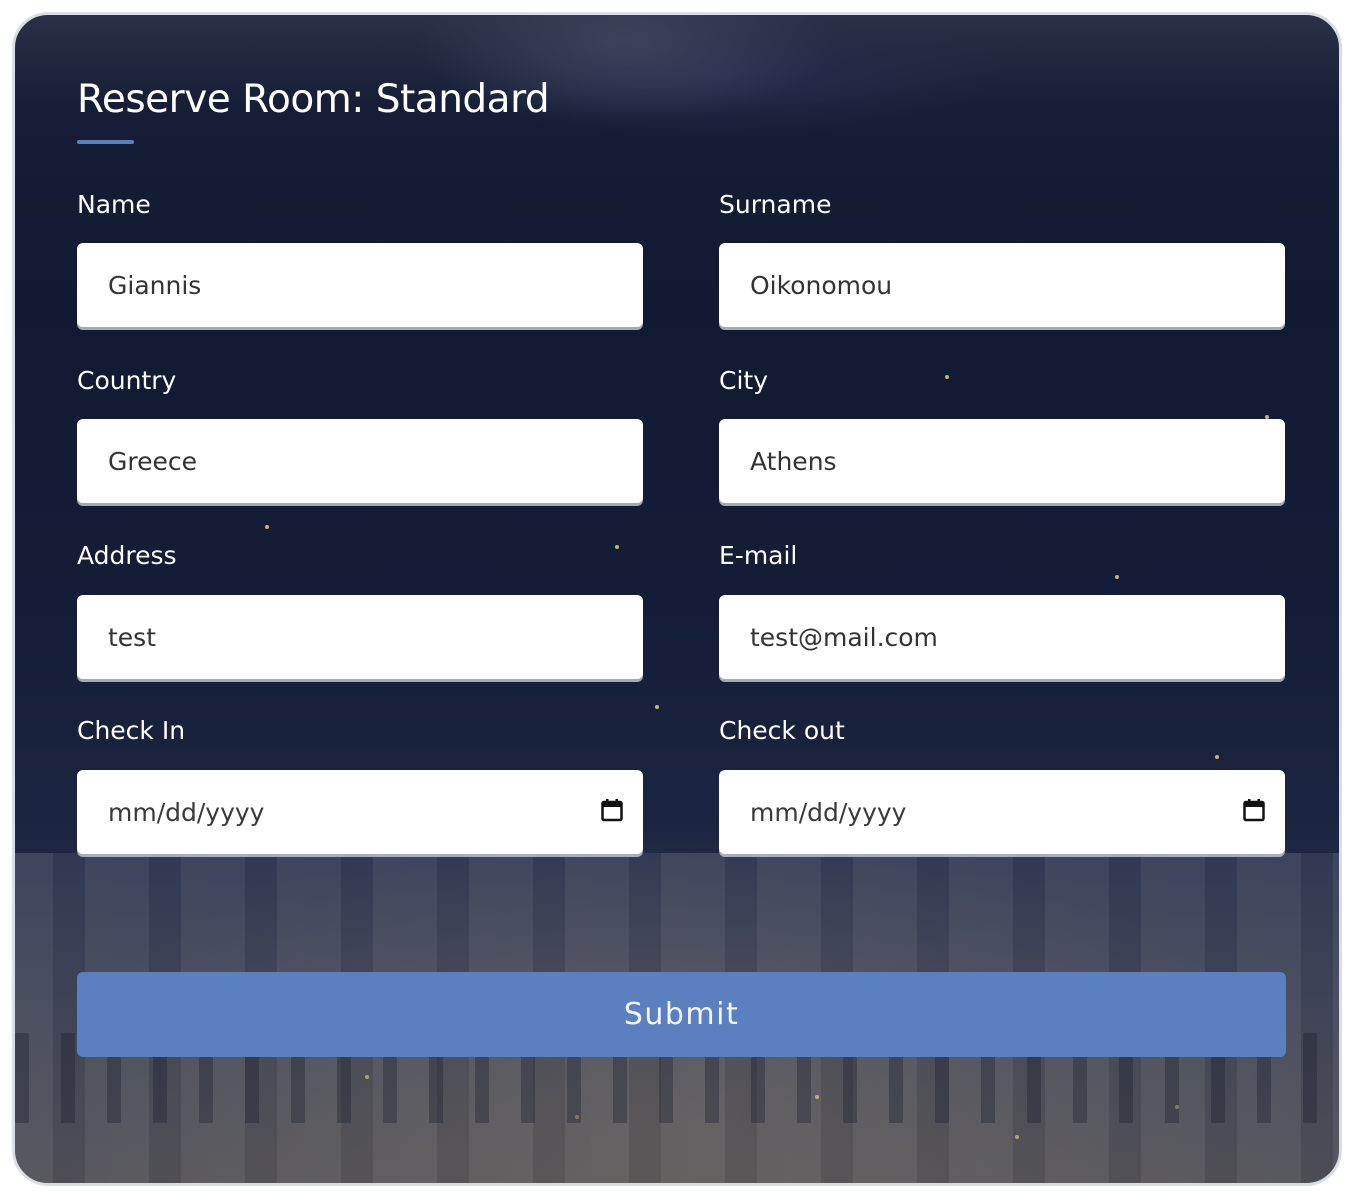 Image resolution: width=1358 pixels, height=1191 pixels. Describe the element at coordinates (313, 99) in the screenshot. I see `page-title: Reserve Room: Standard` at that location.